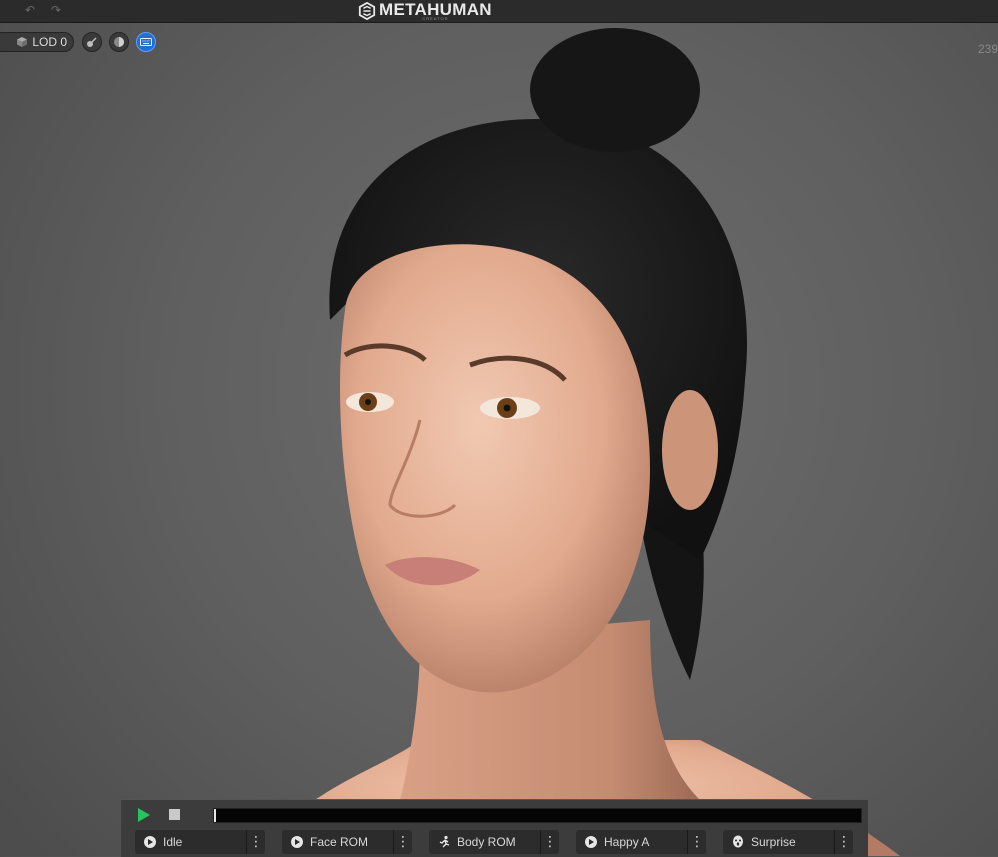 The height and width of the screenshot is (857, 998). I want to click on preset-surprise: Surprise ⋮, so click(788, 842).